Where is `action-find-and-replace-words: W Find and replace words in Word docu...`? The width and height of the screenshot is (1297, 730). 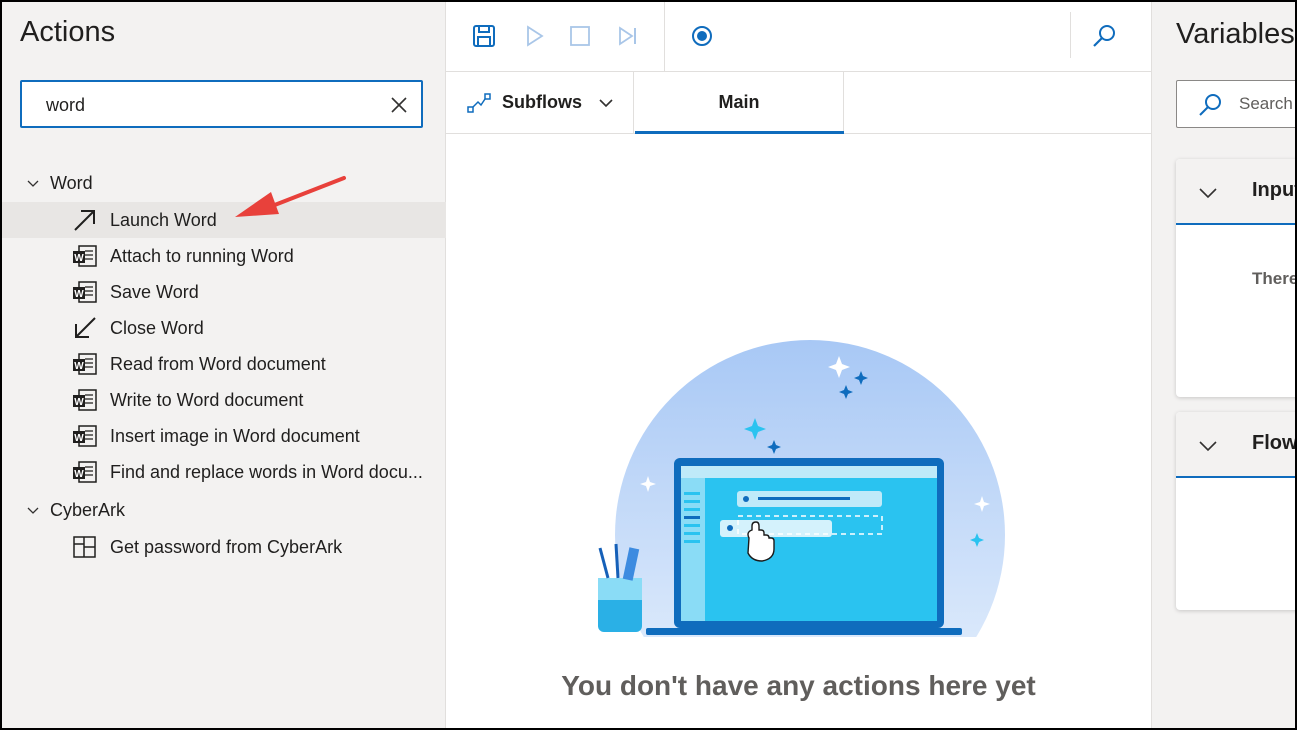 action-find-and-replace-words: W Find and replace words in Word docu... is located at coordinates (224, 472).